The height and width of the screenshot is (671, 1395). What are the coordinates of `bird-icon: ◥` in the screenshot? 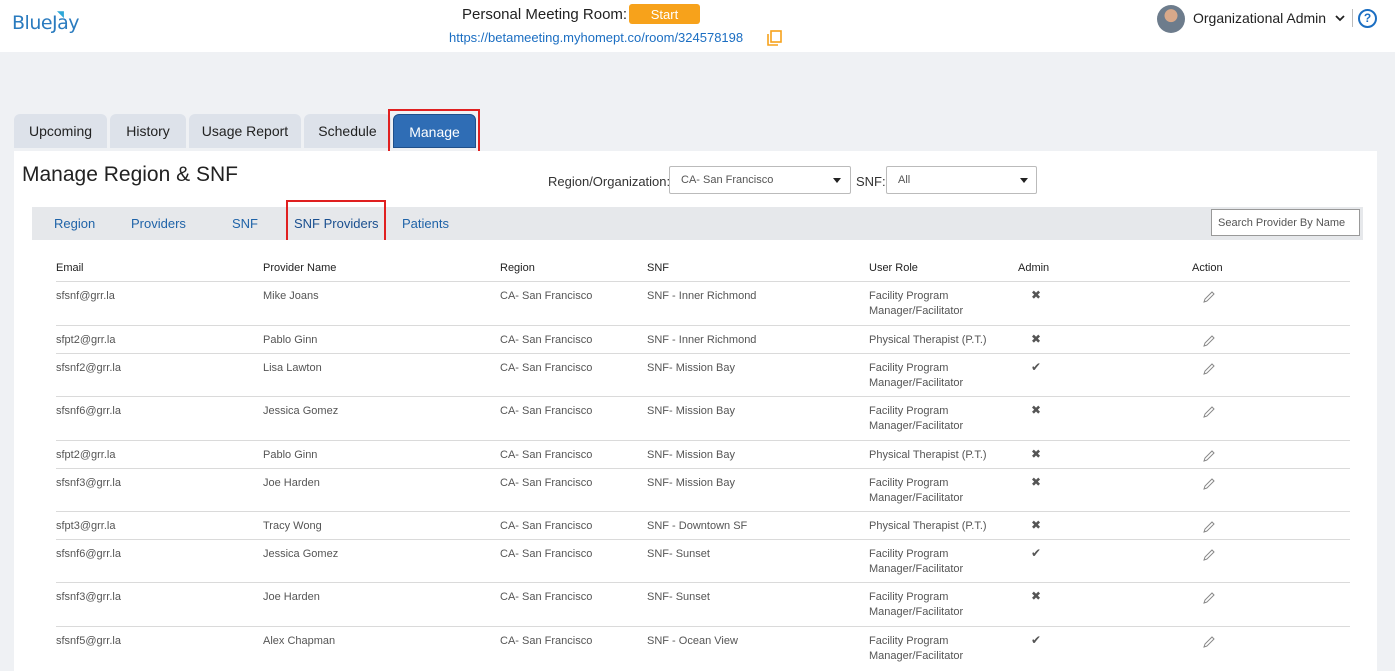 It's located at (60, 15).